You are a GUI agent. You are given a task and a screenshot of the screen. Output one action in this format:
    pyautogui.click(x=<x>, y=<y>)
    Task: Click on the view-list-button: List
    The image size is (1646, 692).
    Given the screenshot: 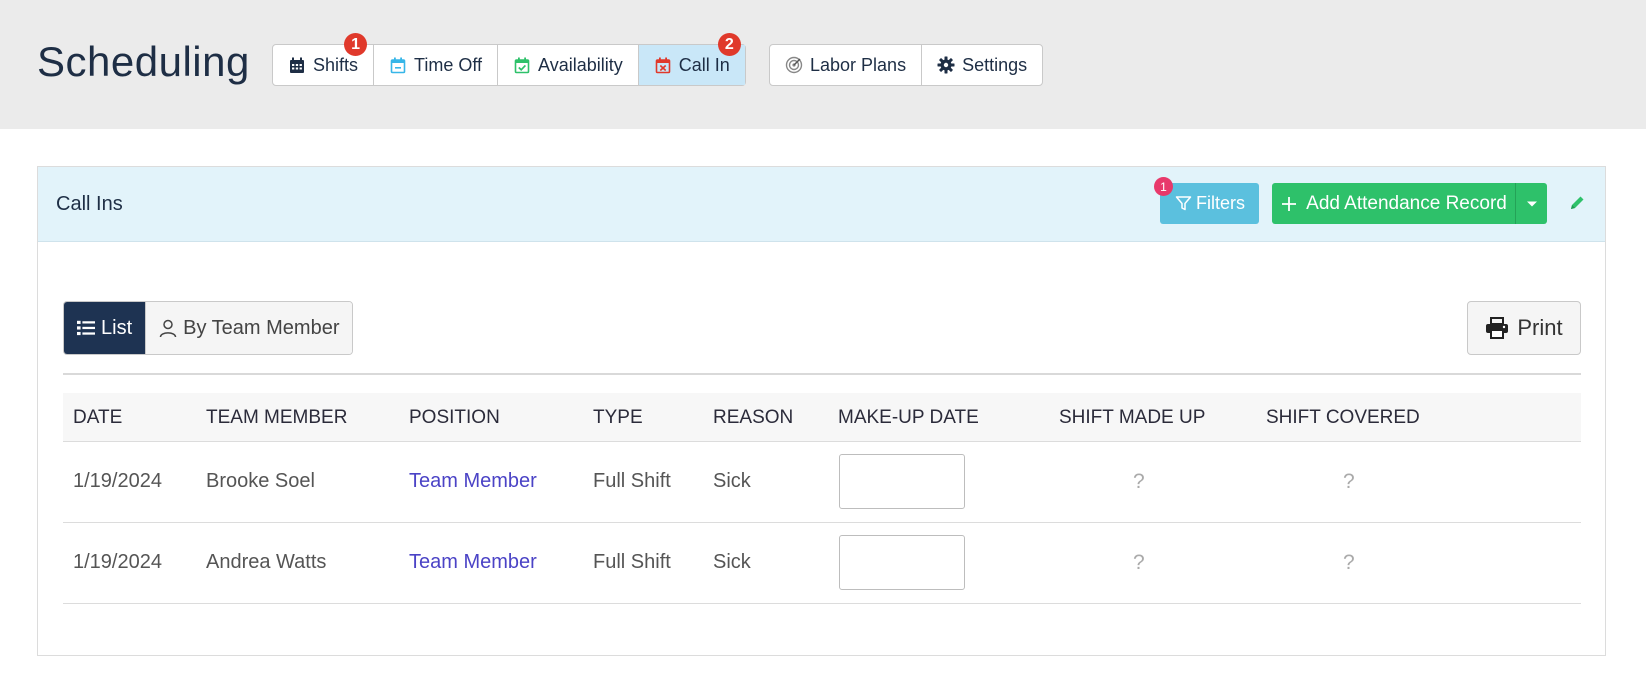 What is the action you would take?
    pyautogui.click(x=105, y=328)
    